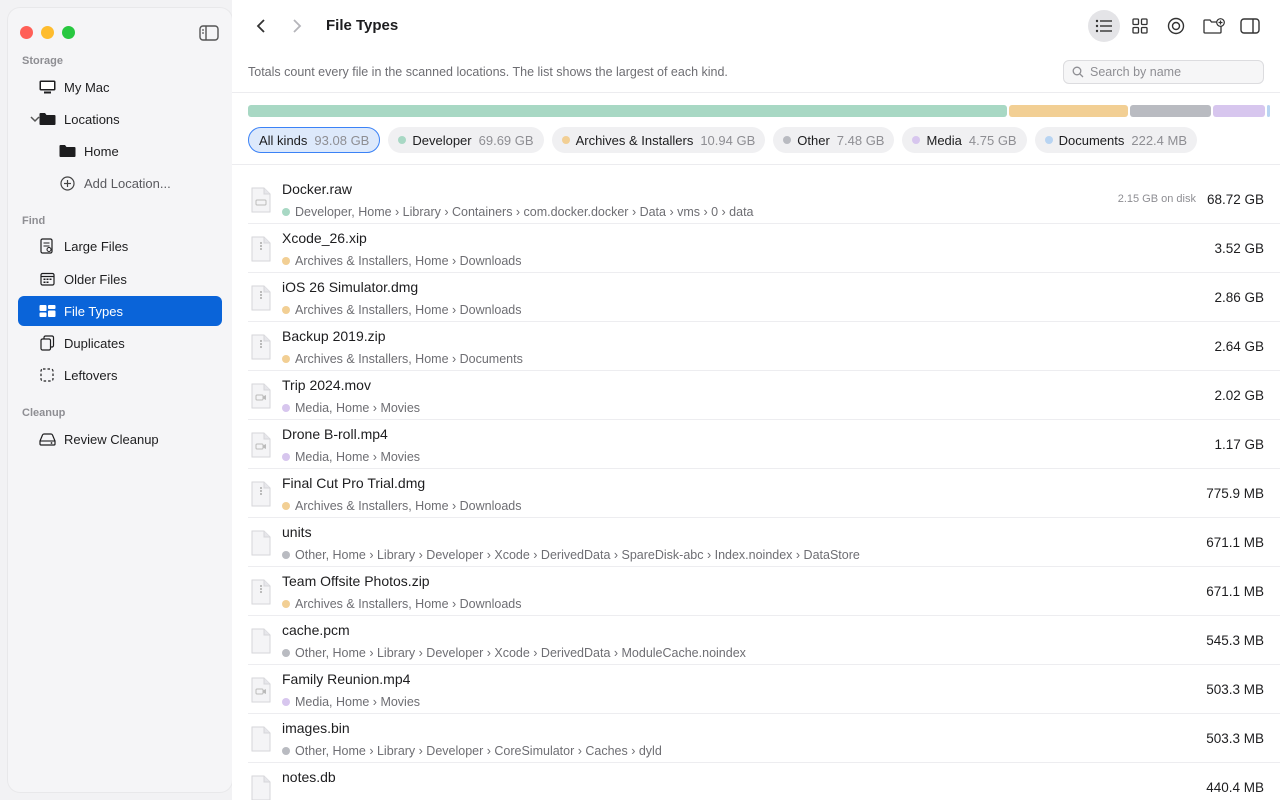  I want to click on chip-other: Other 7.48 GB, so click(834, 140).